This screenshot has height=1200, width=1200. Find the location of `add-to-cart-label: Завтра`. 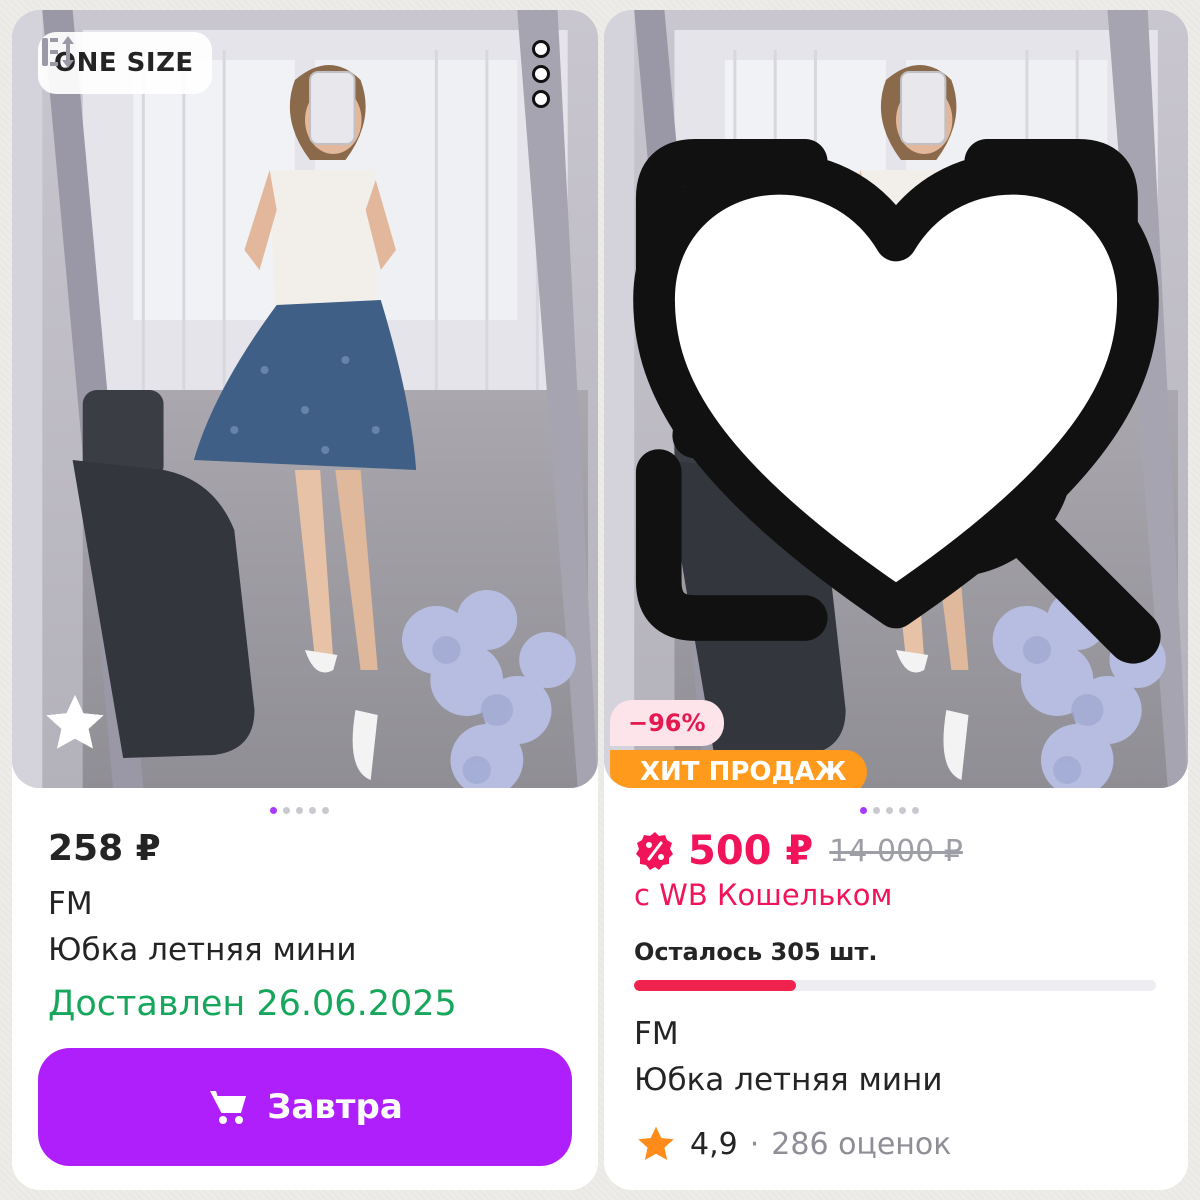

add-to-cart-label: Завтра is located at coordinates (335, 1107).